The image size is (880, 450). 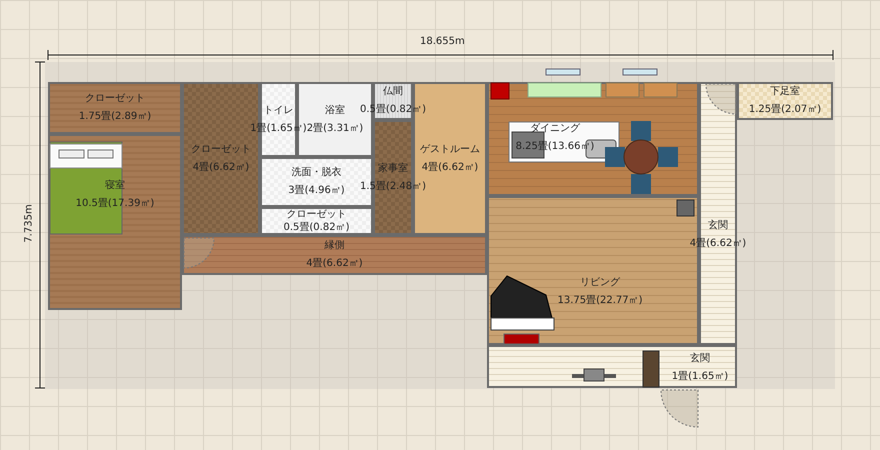 What do you see at coordinates (115, 117) in the screenshot?
I see `room-area: 1.75畳(2.89㎡)` at bounding box center [115, 117].